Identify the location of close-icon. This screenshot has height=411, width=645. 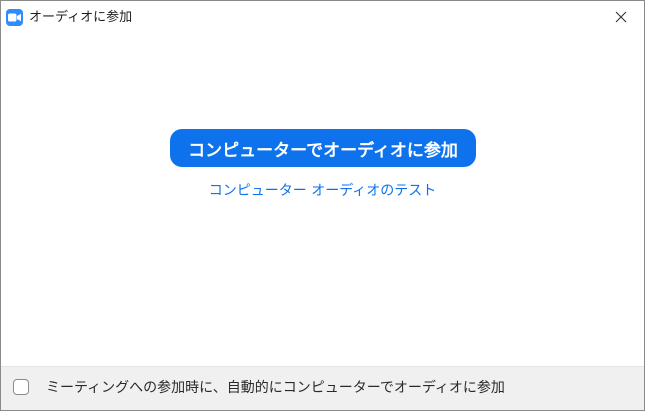
(621, 17).